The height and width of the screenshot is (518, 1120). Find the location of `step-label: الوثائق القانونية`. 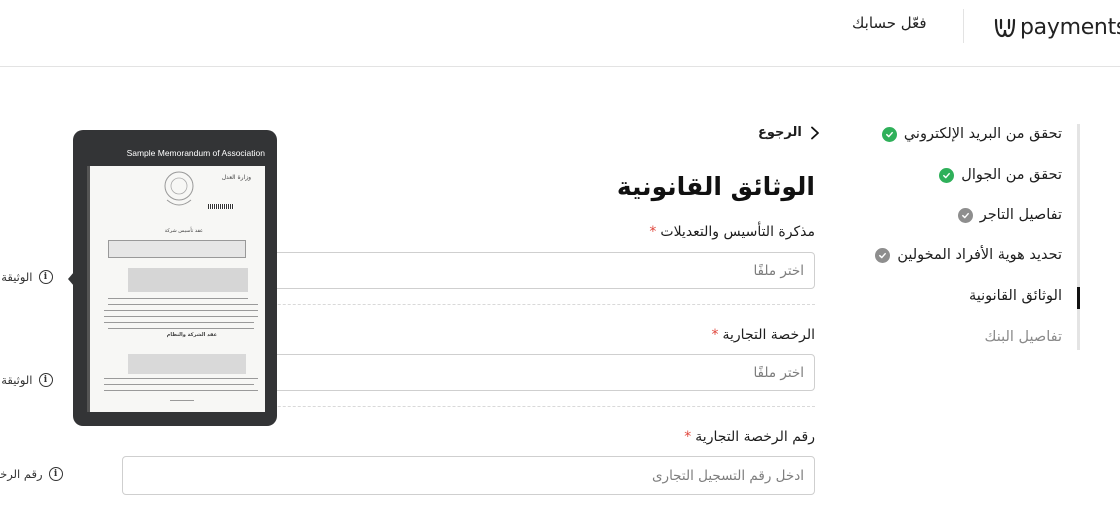

step-label: الوثائق القانونية is located at coordinates (1015, 296).